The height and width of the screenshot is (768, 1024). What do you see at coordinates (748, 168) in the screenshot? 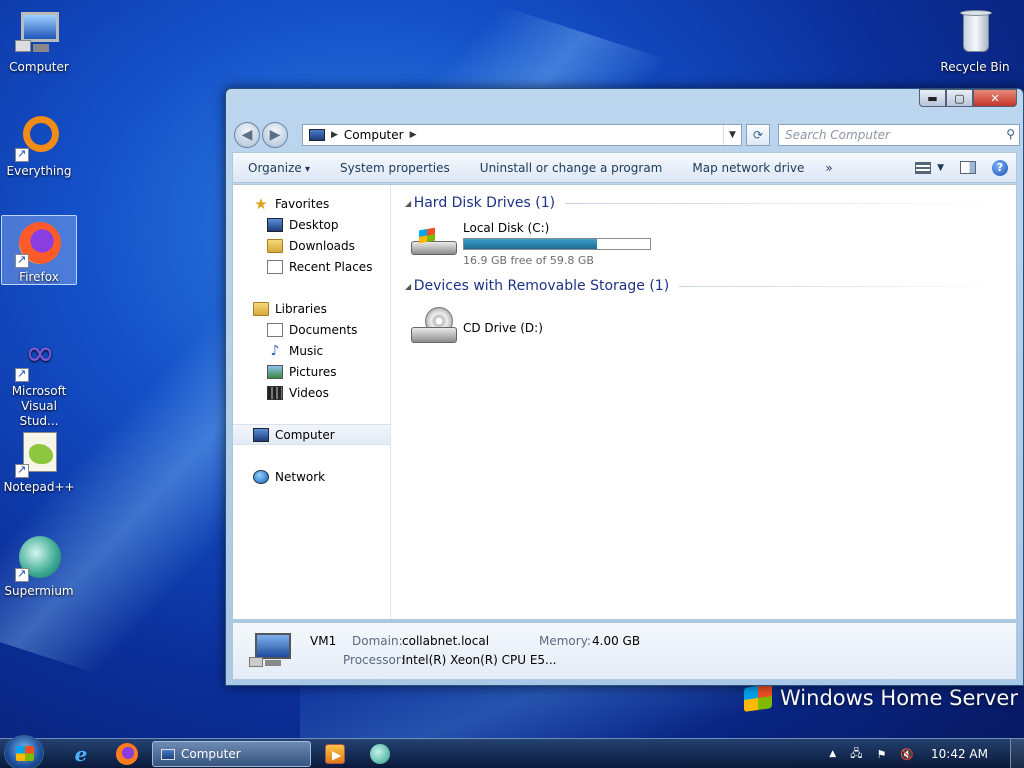
I see `map-network-drive-button: Map network drive` at bounding box center [748, 168].